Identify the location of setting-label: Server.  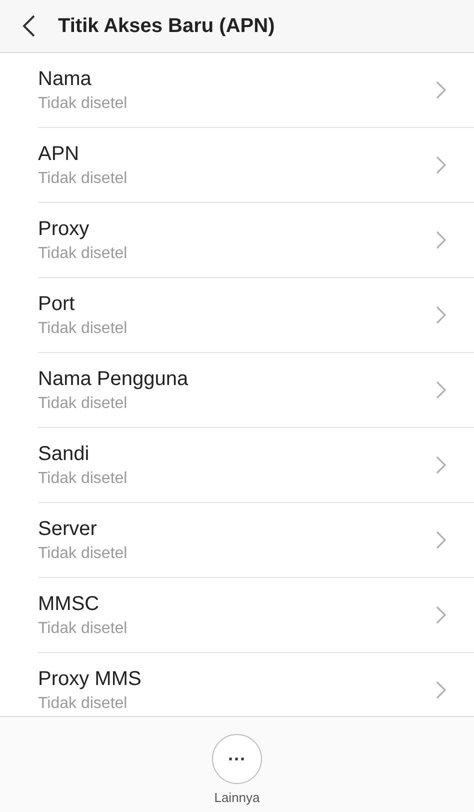
(68, 529).